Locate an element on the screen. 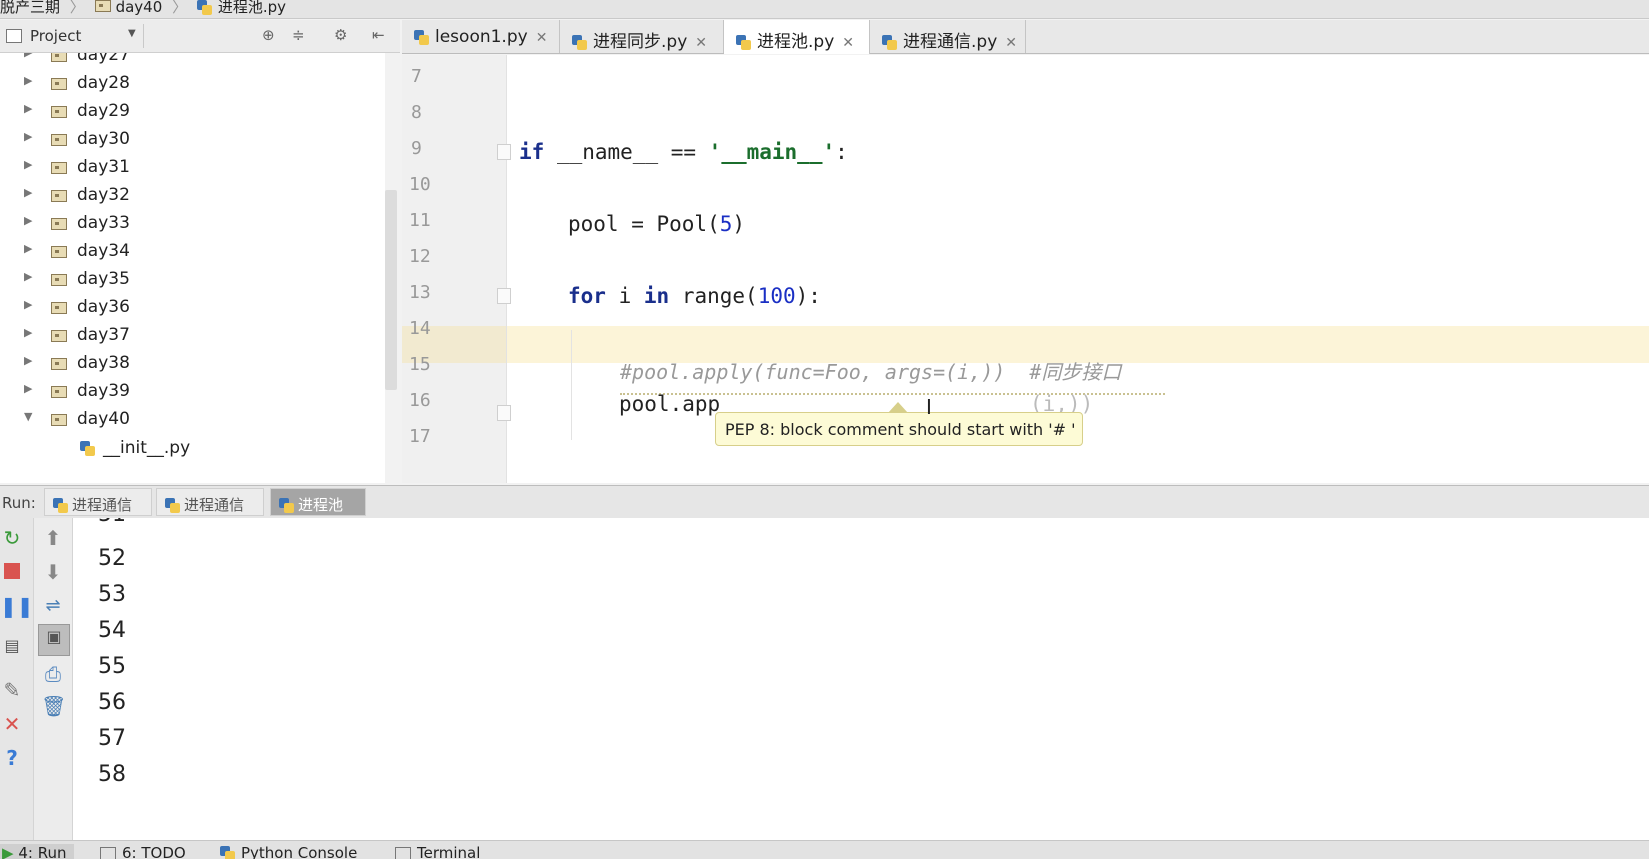 Image resolution: width=1649 pixels, height=859 pixels. todo-tool-button: 6: TODO is located at coordinates (143, 851).